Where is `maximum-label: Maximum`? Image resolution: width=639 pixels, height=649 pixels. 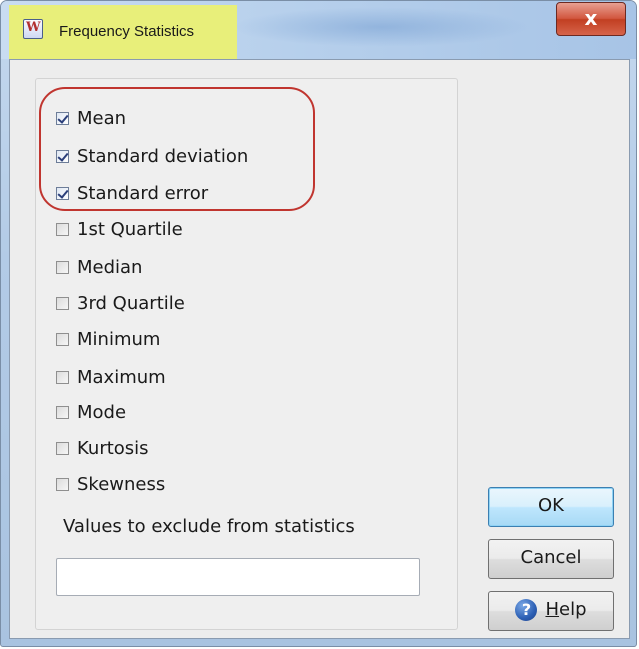
maximum-label: Maximum is located at coordinates (121, 377).